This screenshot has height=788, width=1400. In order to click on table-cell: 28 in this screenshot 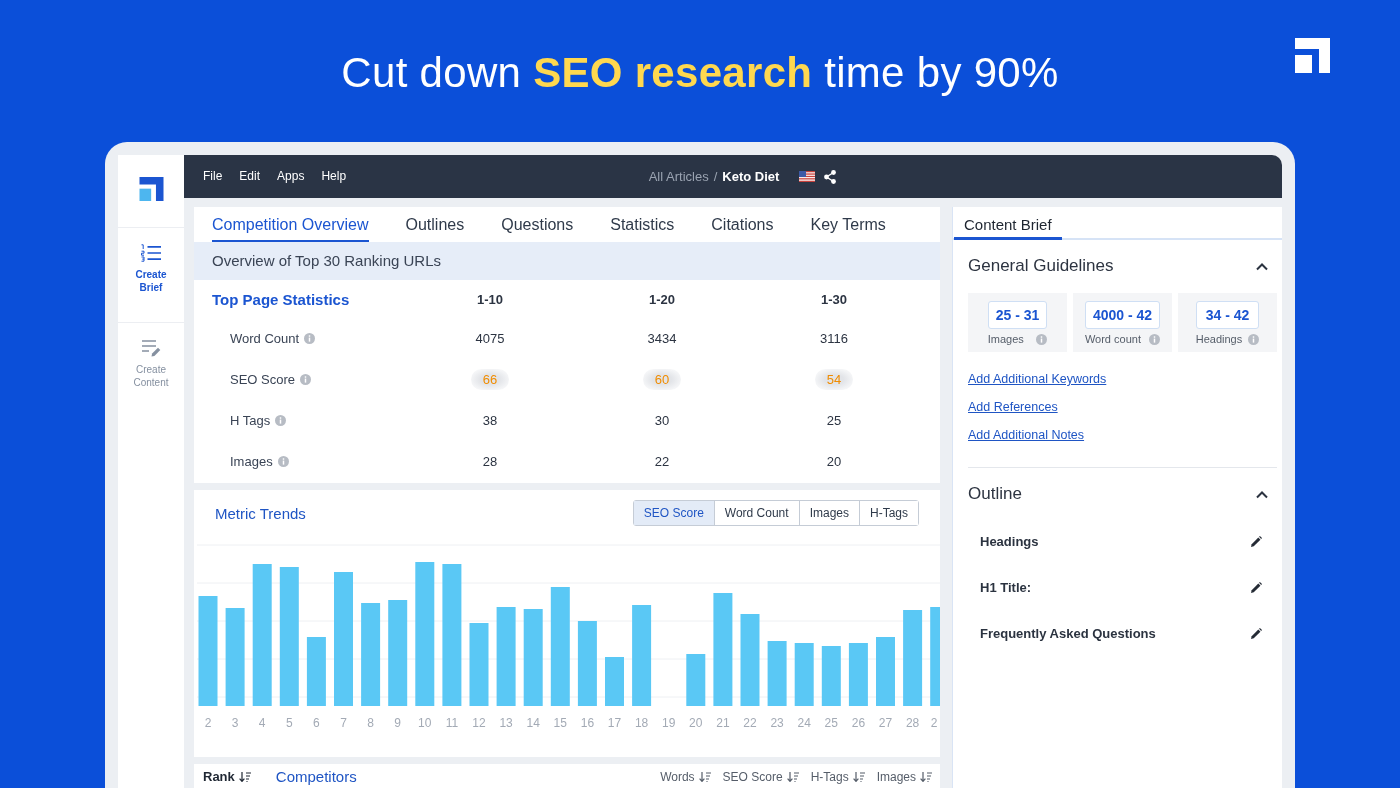, I will do `click(490, 461)`.